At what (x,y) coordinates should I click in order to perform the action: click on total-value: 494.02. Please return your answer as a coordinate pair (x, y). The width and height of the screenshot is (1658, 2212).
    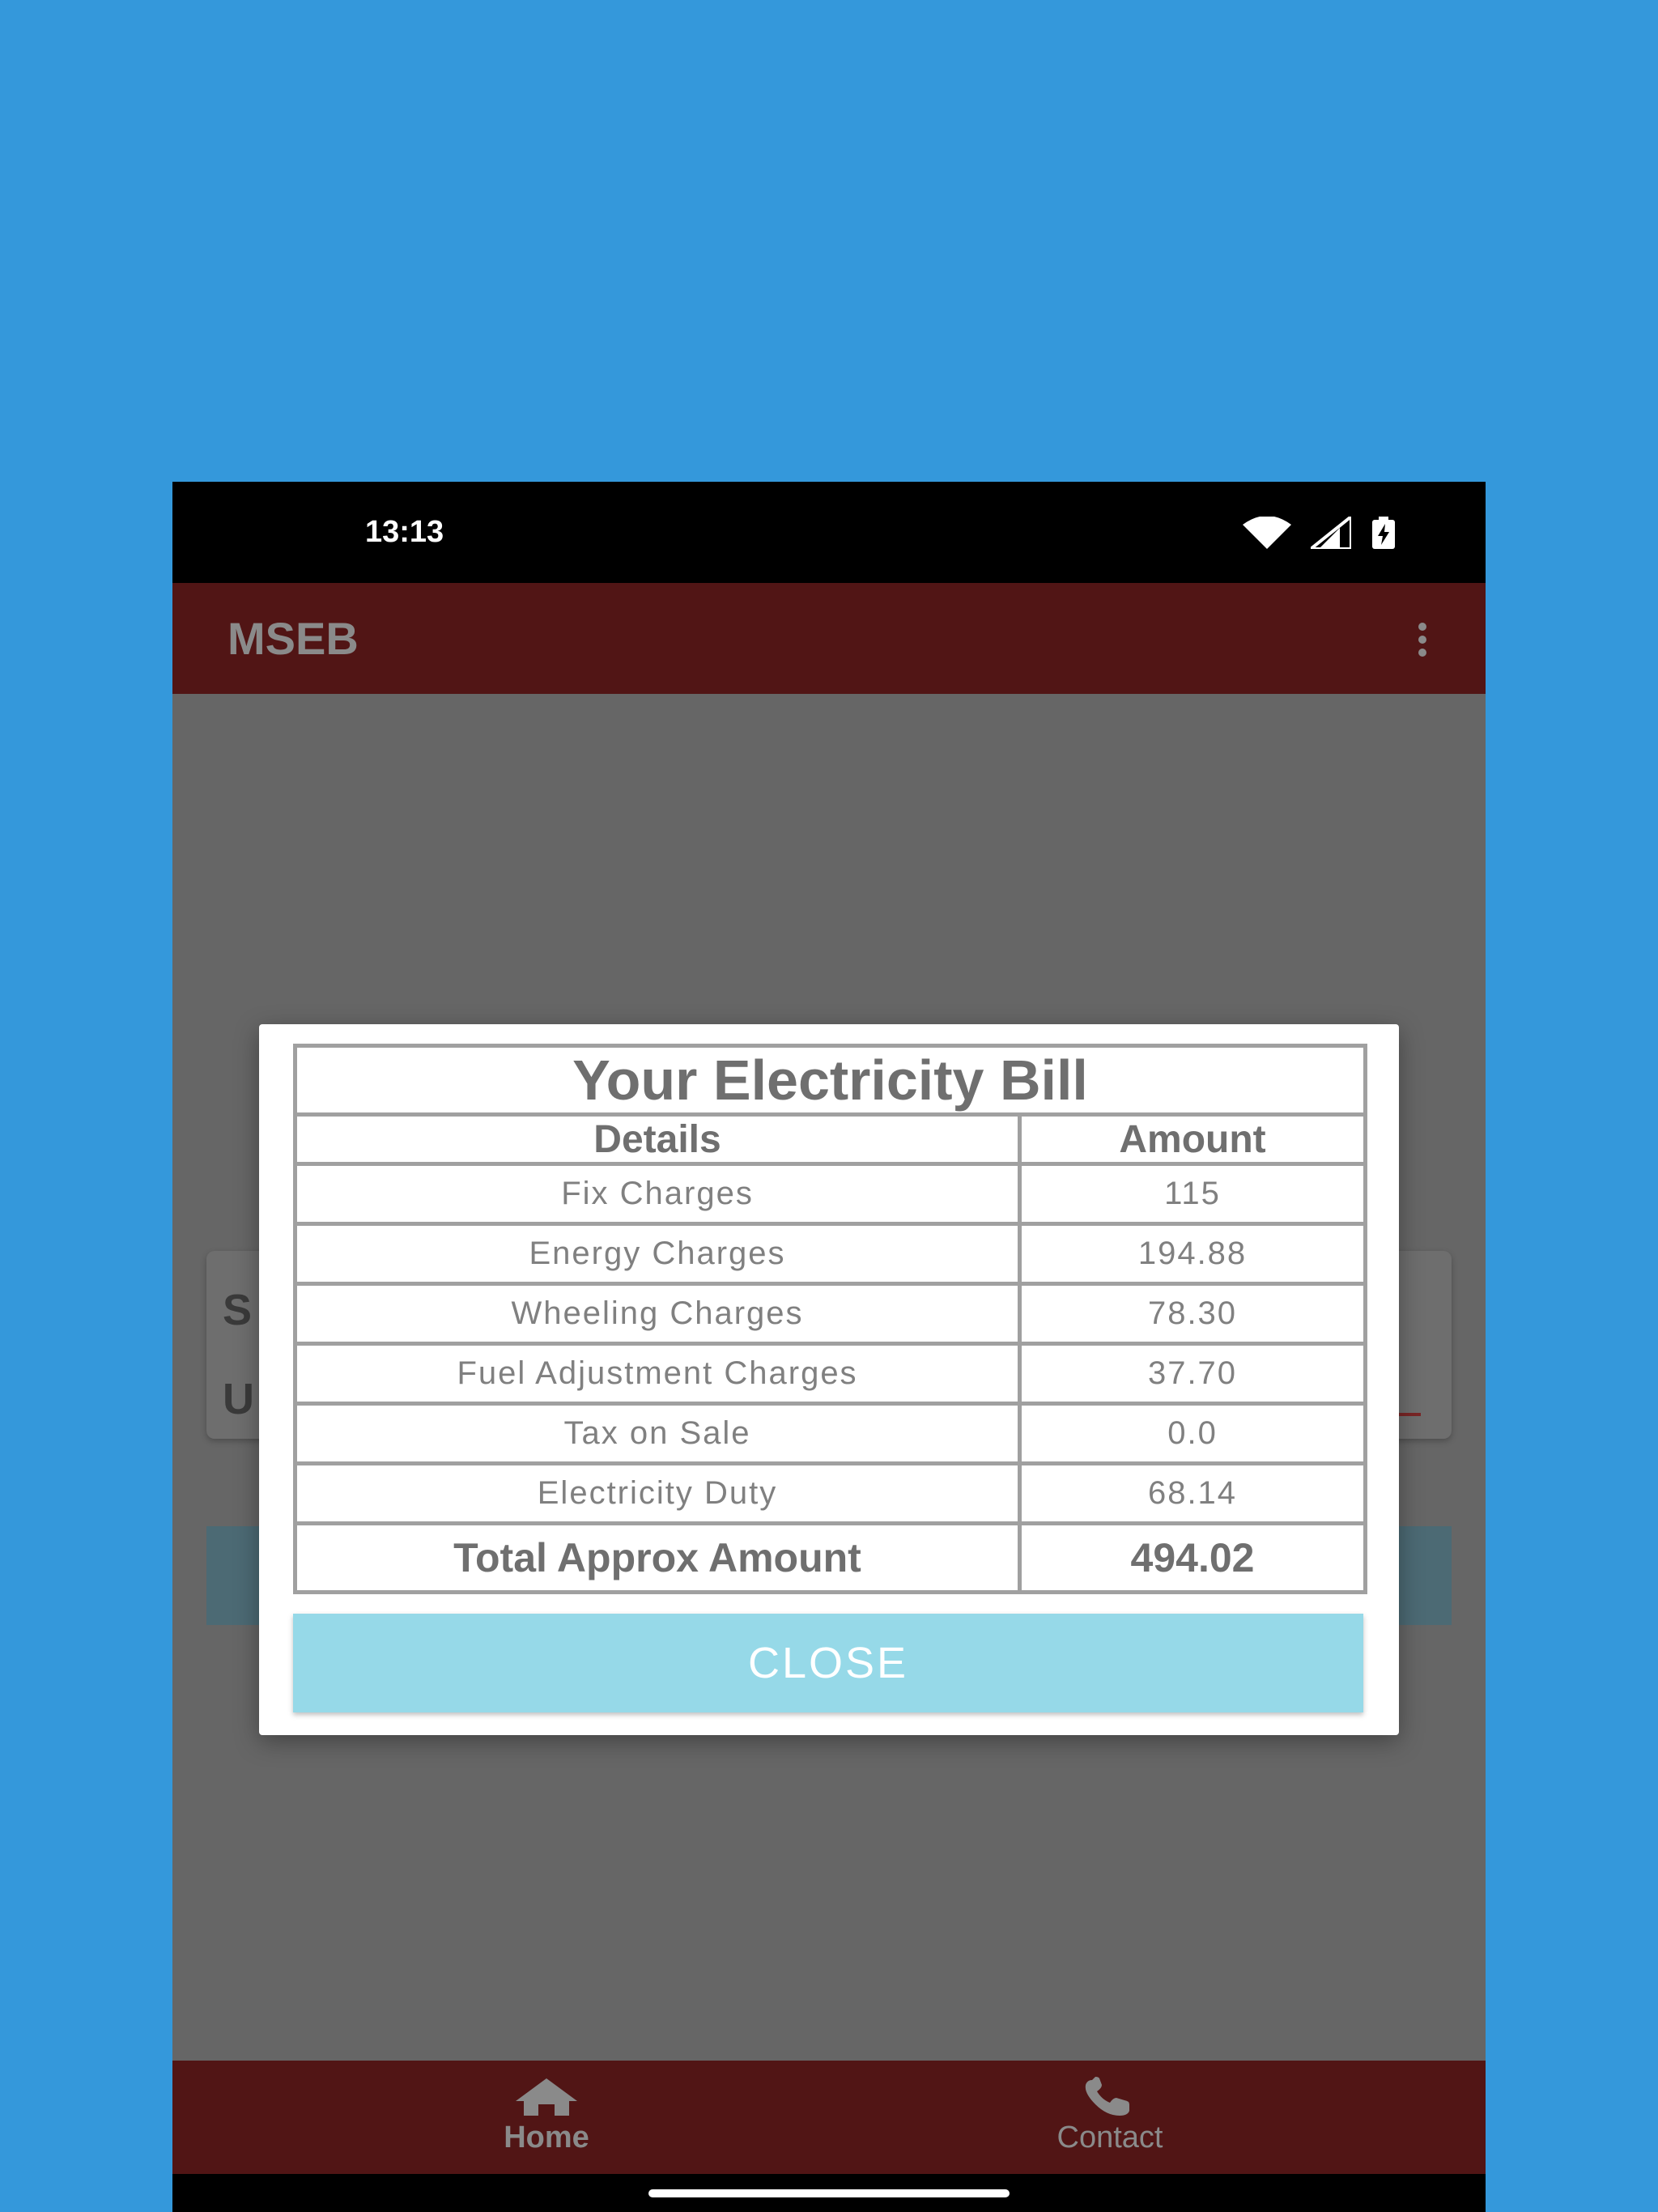
    Looking at the image, I should click on (1192, 1557).